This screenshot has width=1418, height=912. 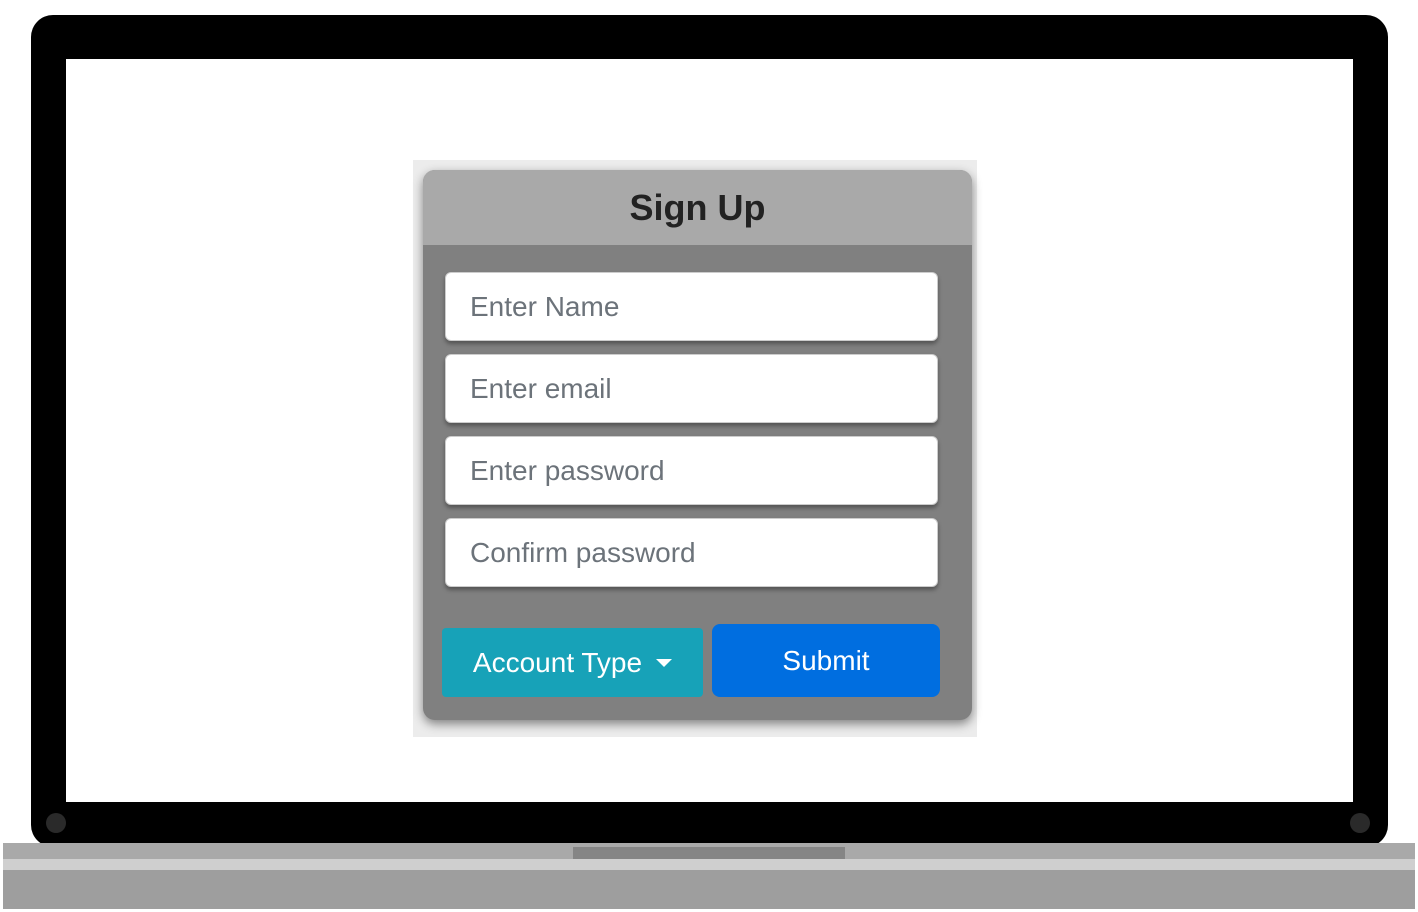 What do you see at coordinates (691, 552) in the screenshot?
I see `confirm-password-input` at bounding box center [691, 552].